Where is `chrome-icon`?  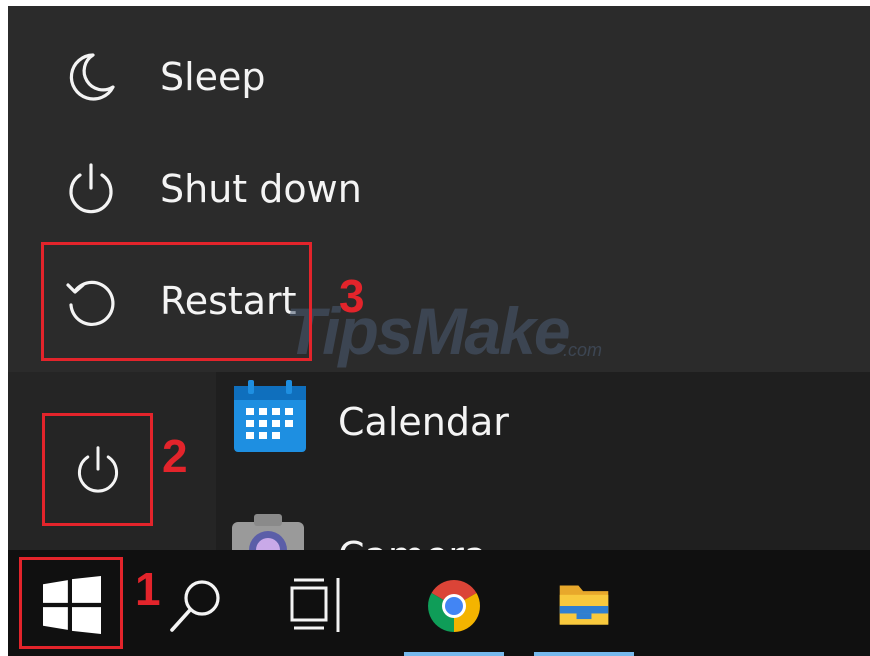
chrome-icon is located at coordinates (454, 606).